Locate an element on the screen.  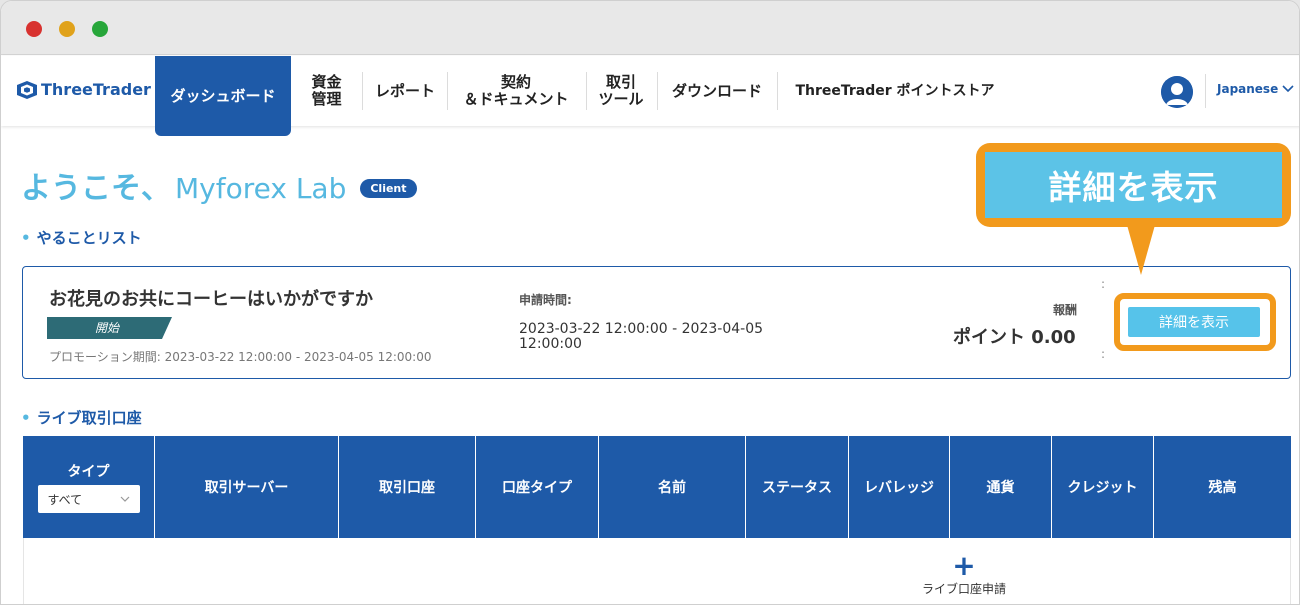
column-account-label: 取引口座 is located at coordinates (407, 488).